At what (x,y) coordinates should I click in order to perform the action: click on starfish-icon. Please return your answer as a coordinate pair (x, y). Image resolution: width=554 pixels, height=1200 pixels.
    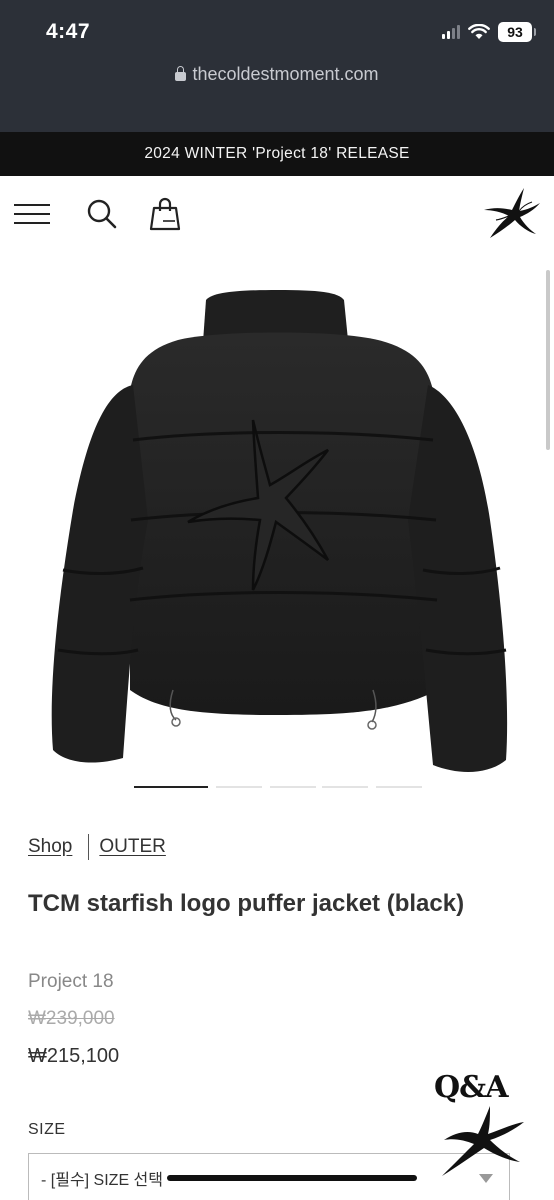
    Looking at the image, I should click on (483, 1141).